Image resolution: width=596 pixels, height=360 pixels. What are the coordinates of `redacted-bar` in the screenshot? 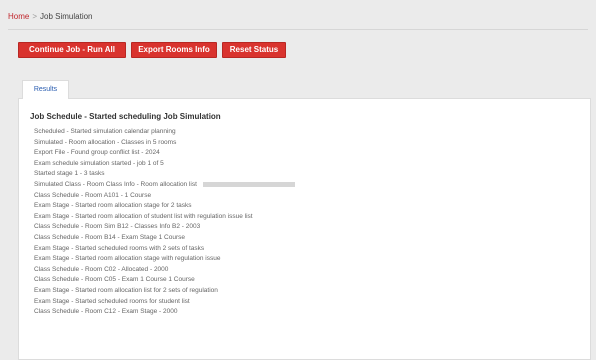 It's located at (248, 184).